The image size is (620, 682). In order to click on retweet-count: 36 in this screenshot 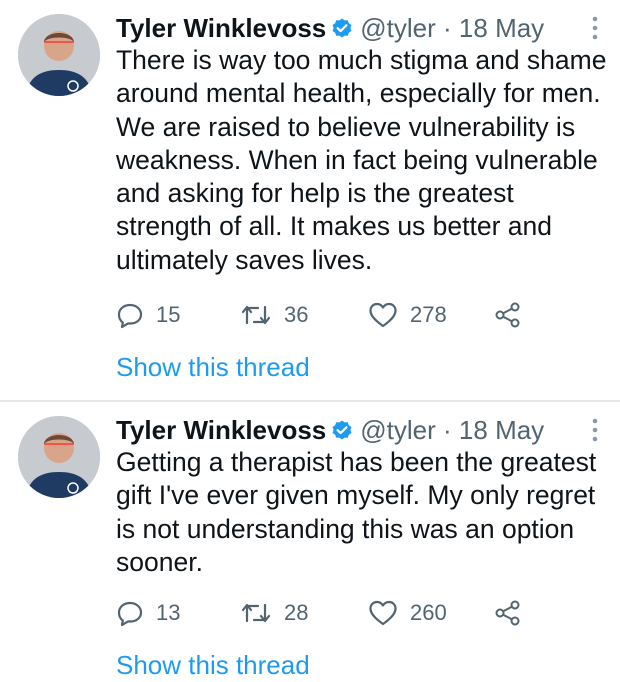, I will do `click(296, 314)`.